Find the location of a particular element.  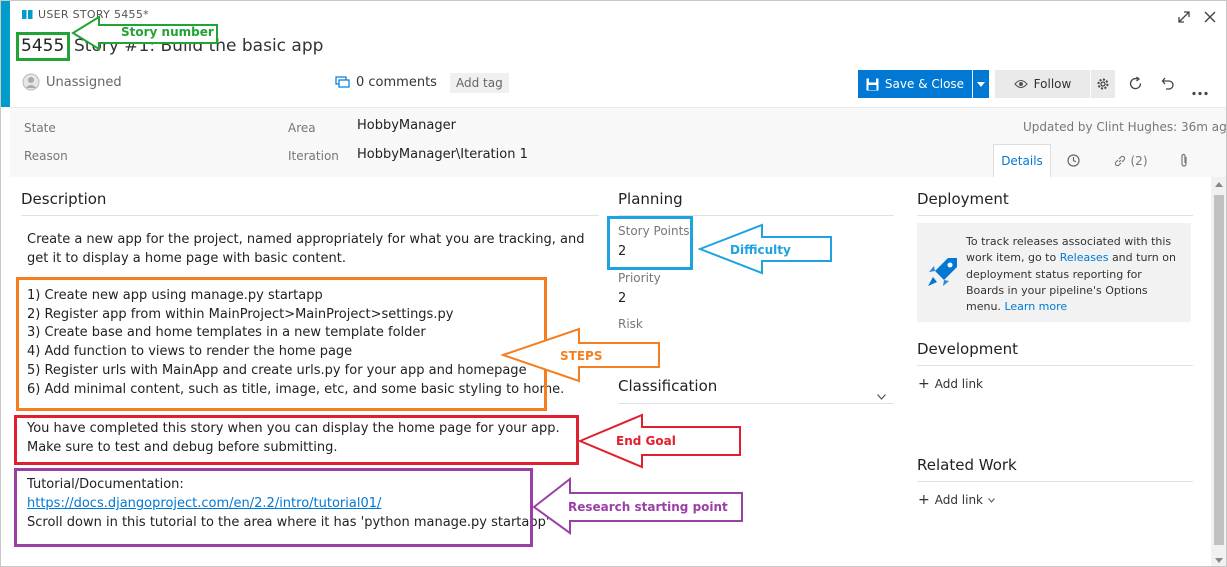

end-goal-annotation-box is located at coordinates (296, 440).